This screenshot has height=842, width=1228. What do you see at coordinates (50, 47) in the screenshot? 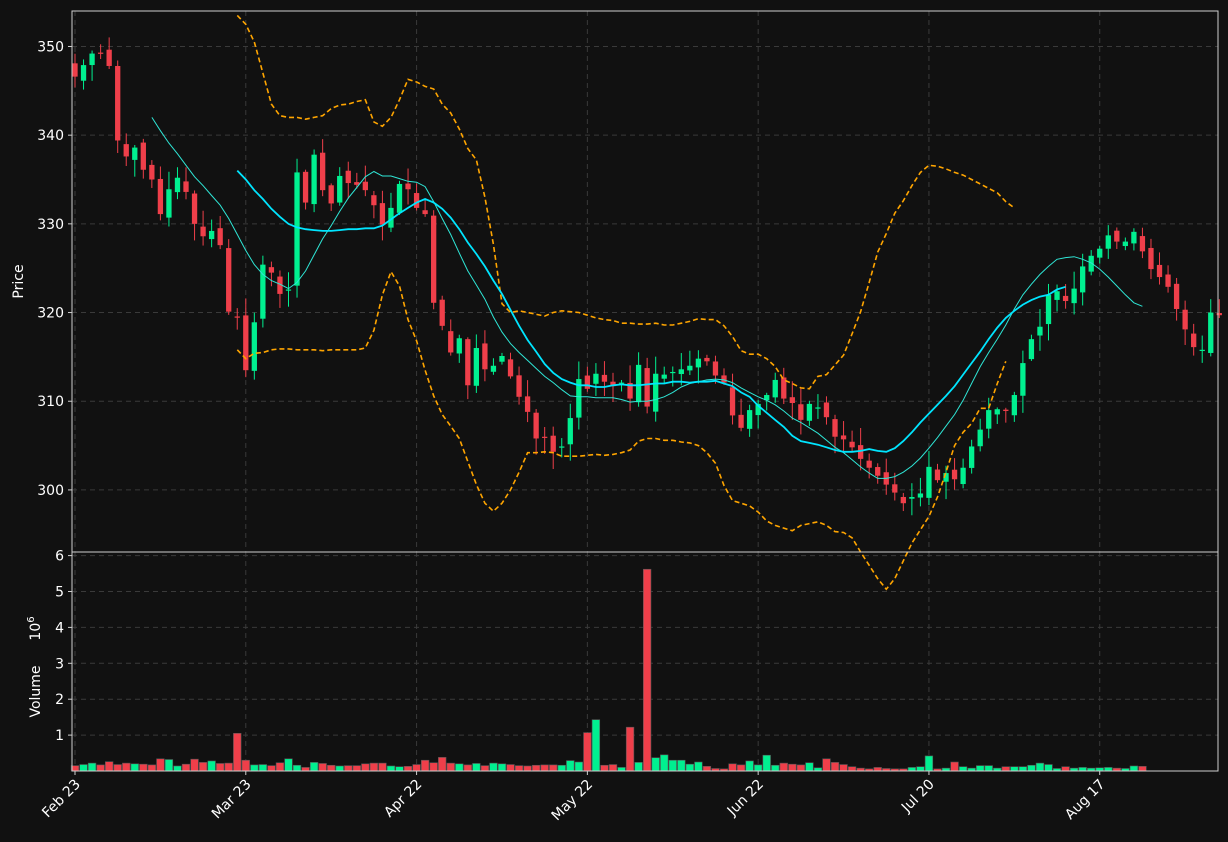
I see `price-tick-label: 350` at bounding box center [50, 47].